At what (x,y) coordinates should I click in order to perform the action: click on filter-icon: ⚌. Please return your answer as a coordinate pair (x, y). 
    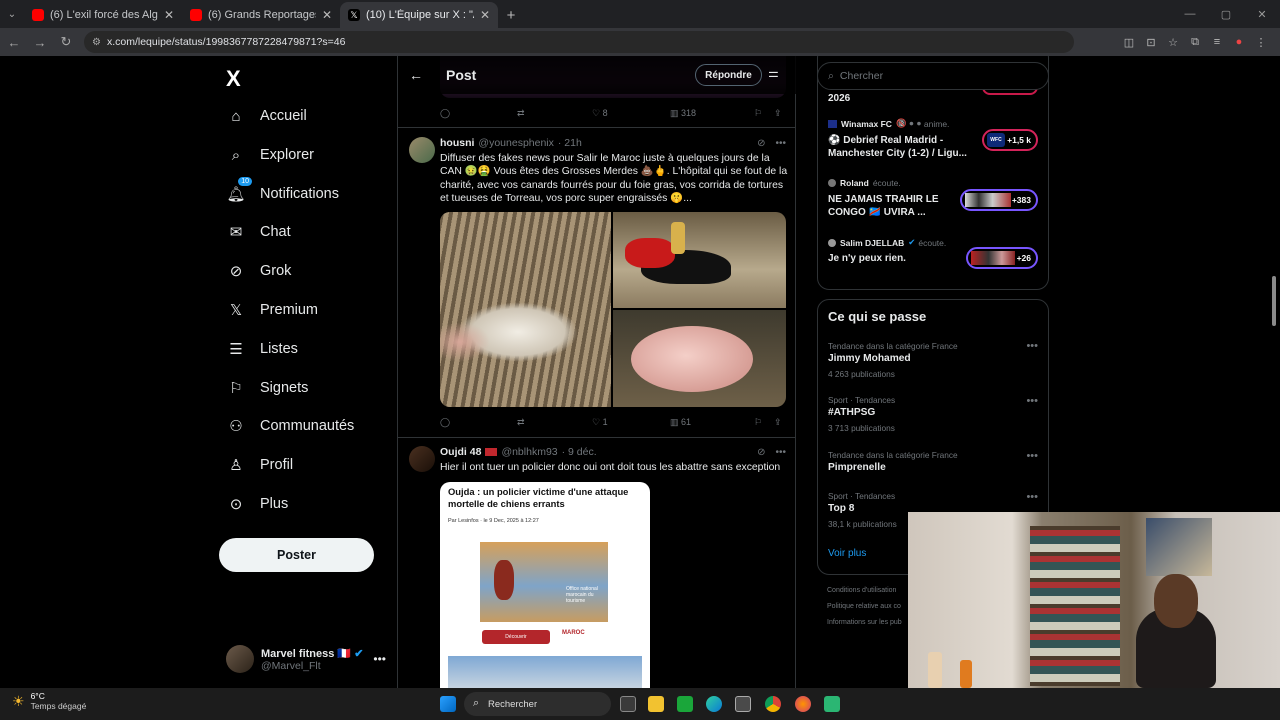
    Looking at the image, I should click on (773, 73).